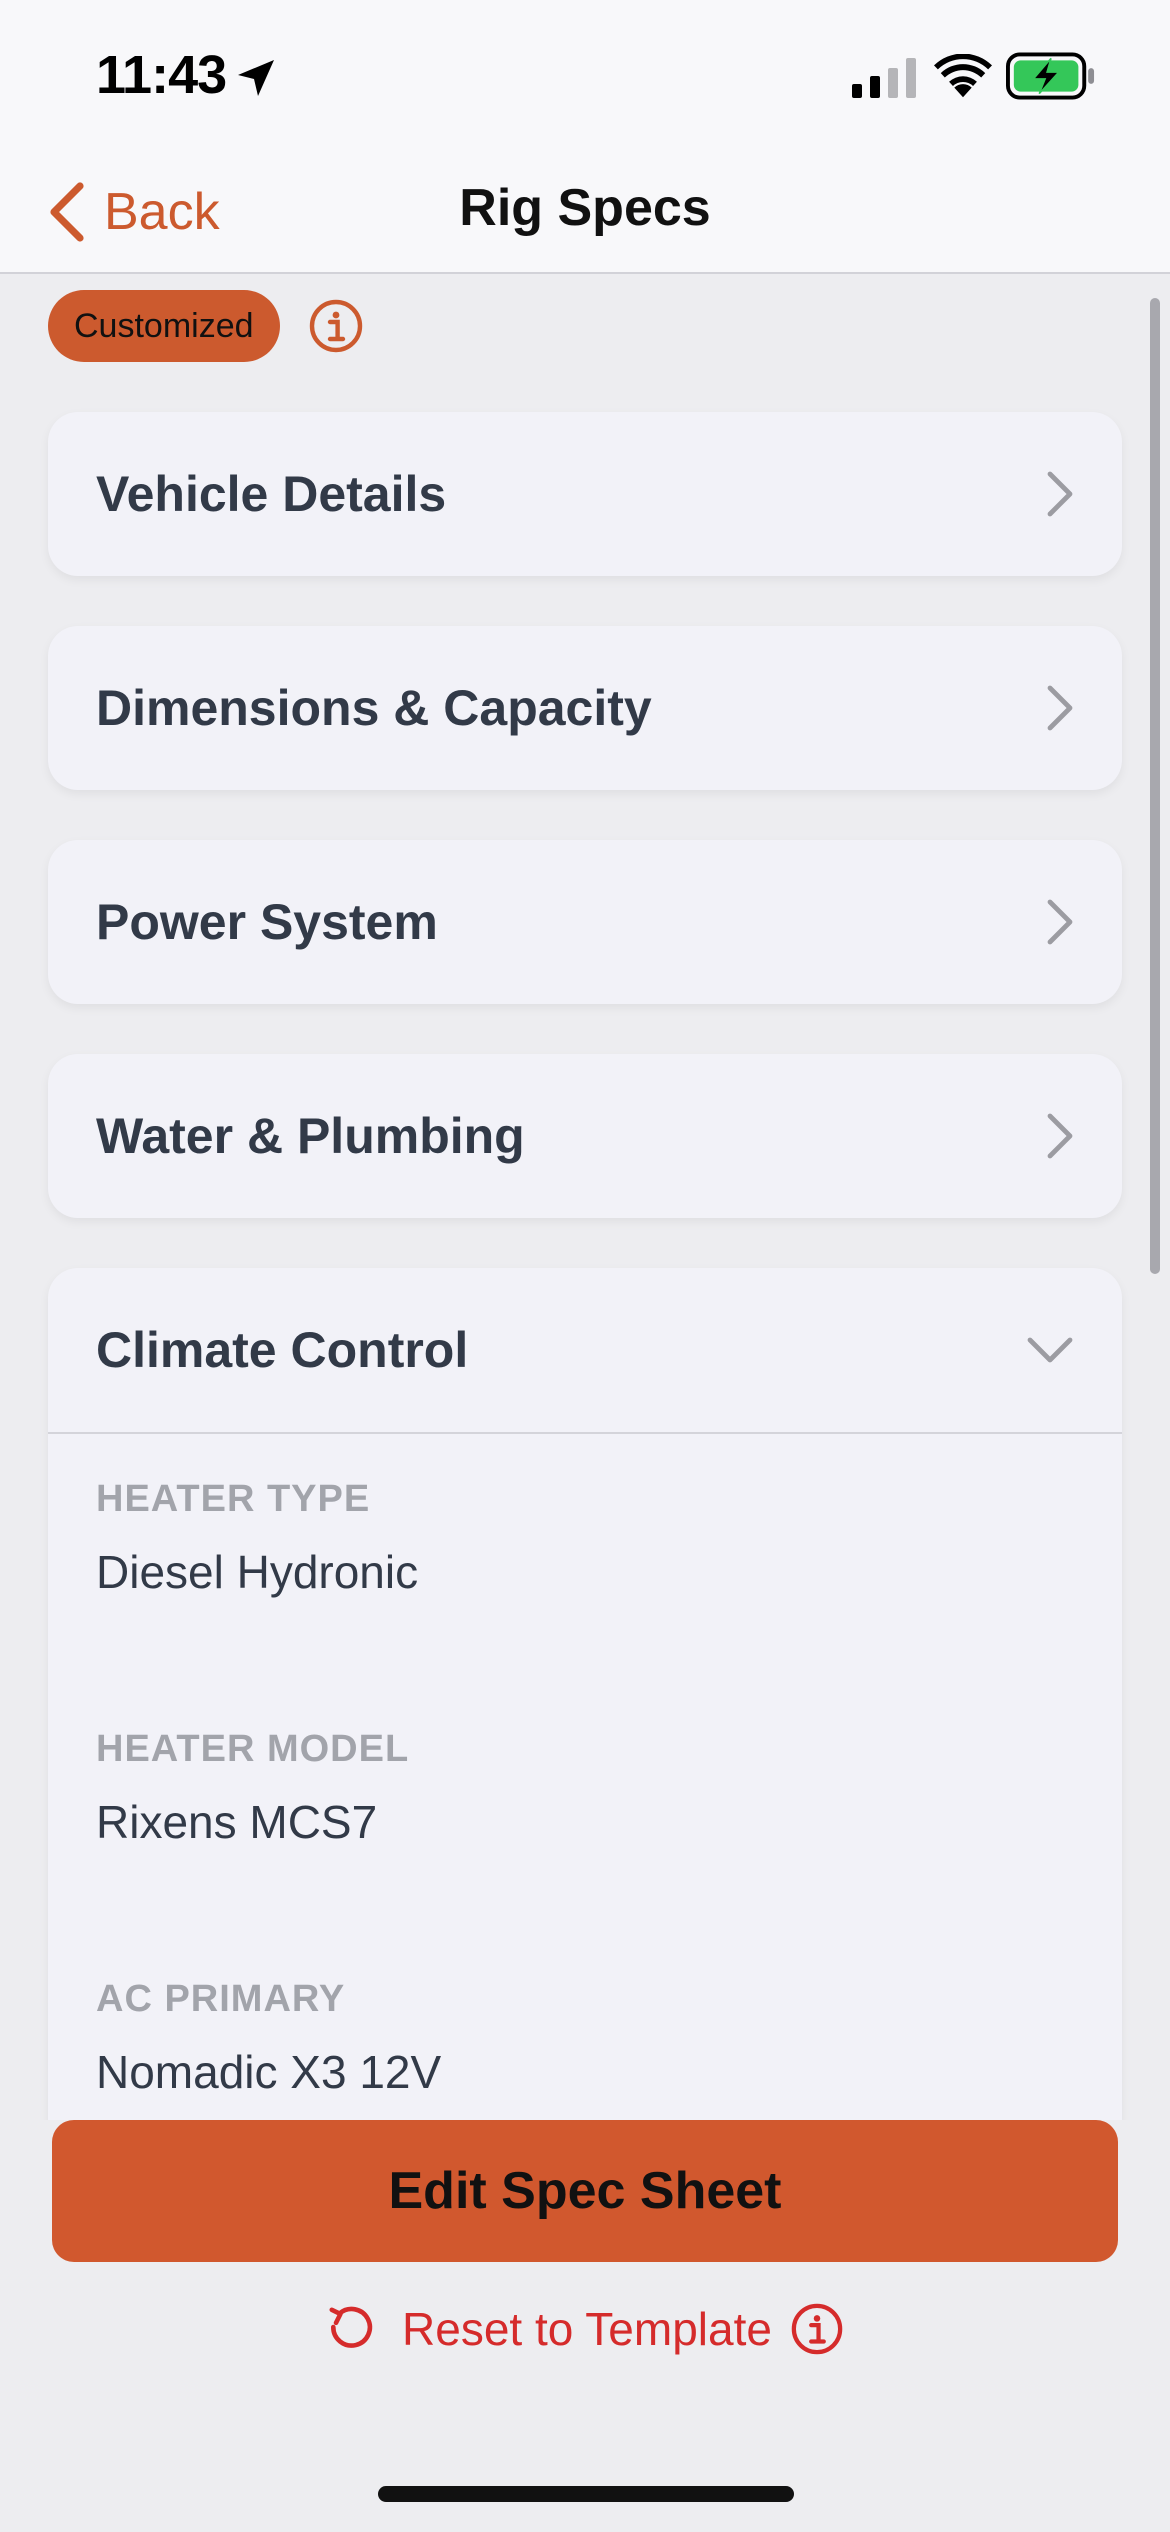 This screenshot has width=1170, height=2532. Describe the element at coordinates (963, 76) in the screenshot. I see `wifi-icon` at that location.